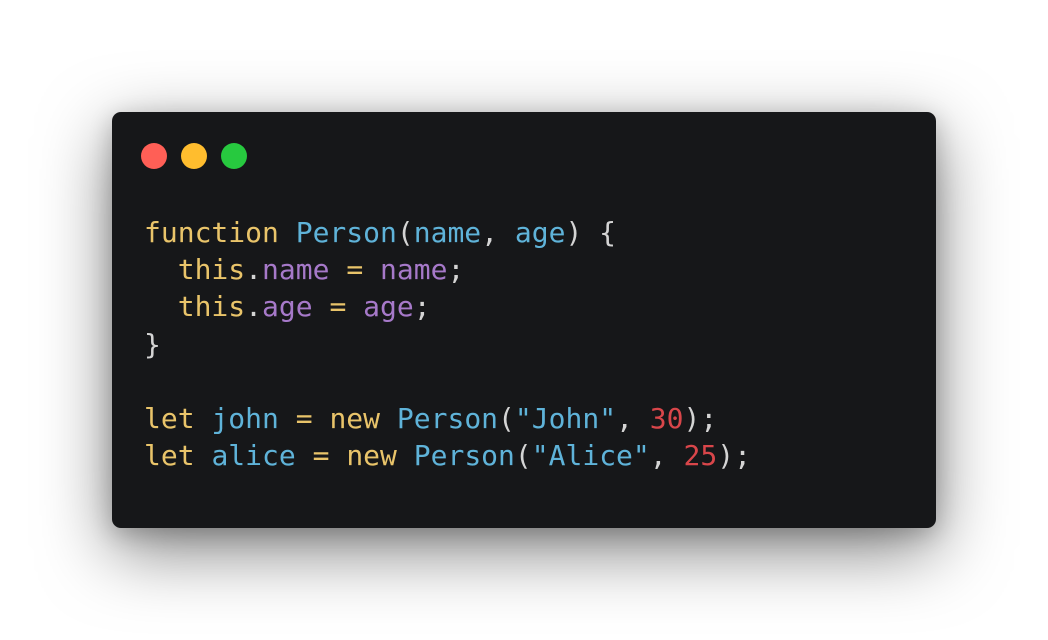 This screenshot has width=1048, height=640. I want to click on code-line: function Person(name, age) {, so click(447, 232).